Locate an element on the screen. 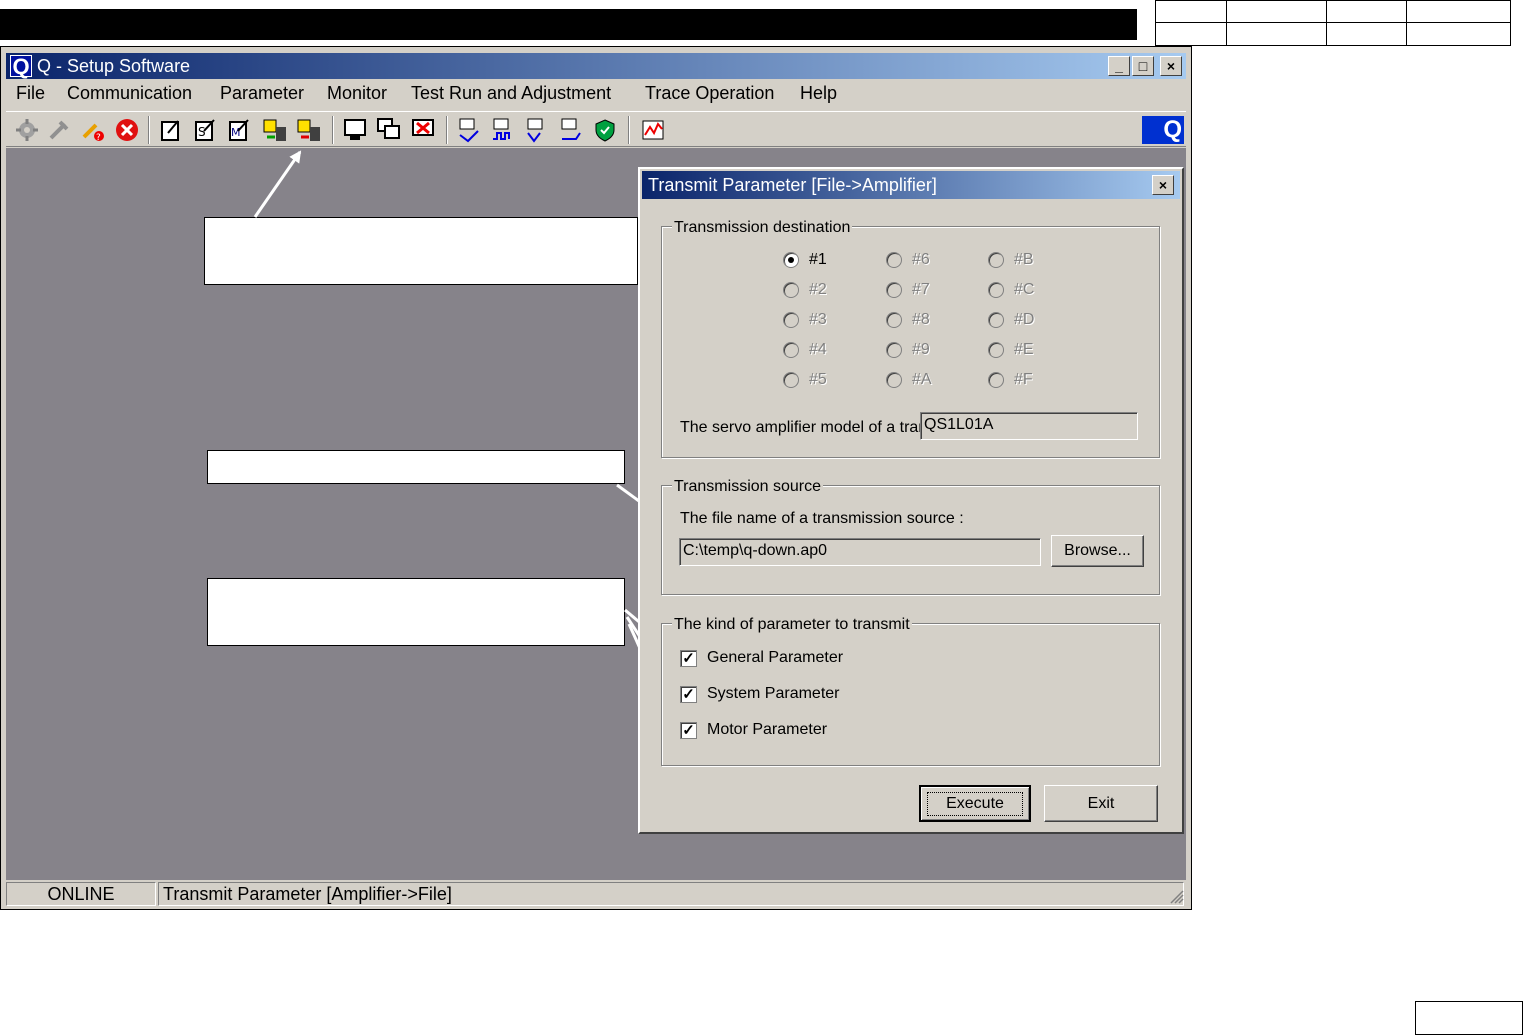  menu-file: File is located at coordinates (30, 93).